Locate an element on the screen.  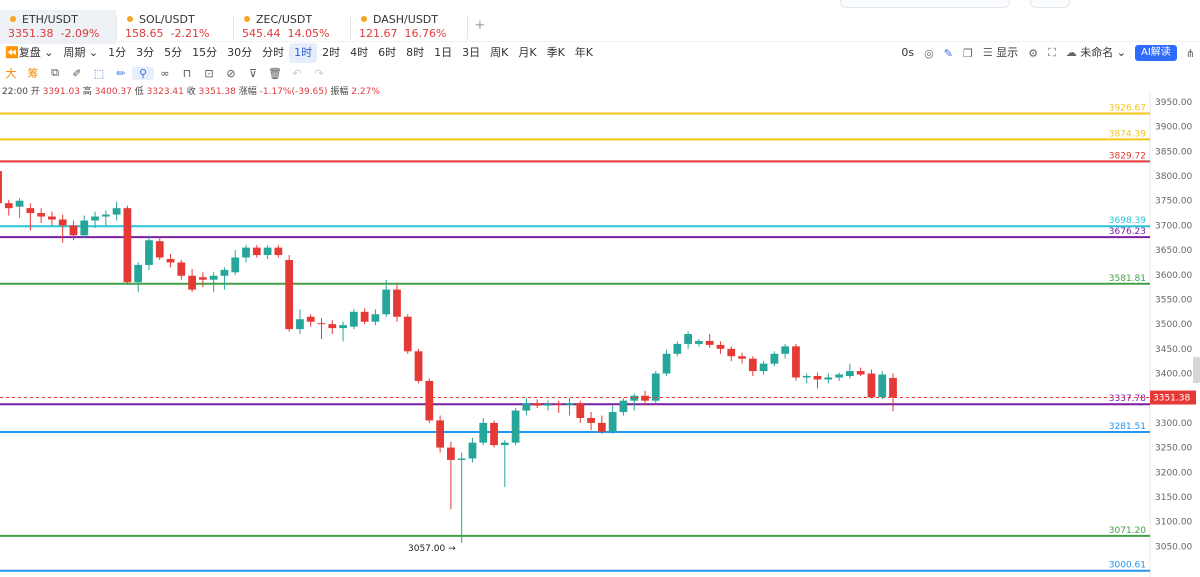
interval-year: 年K is located at coordinates (584, 53).